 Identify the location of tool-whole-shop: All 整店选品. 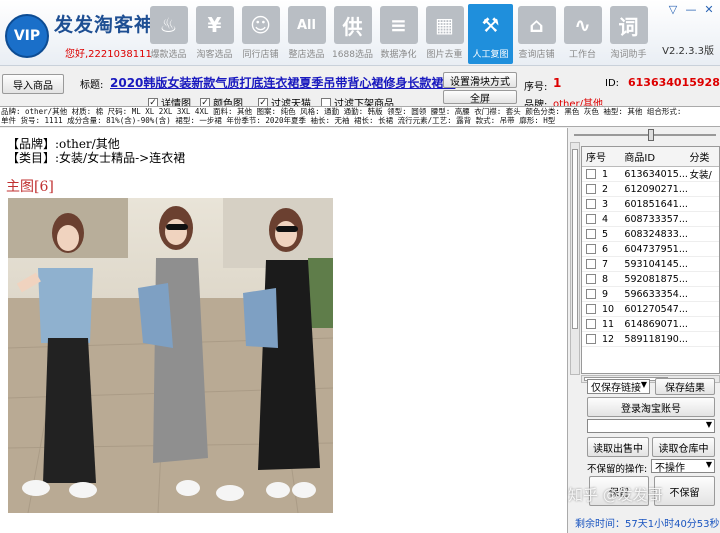
(306, 34).